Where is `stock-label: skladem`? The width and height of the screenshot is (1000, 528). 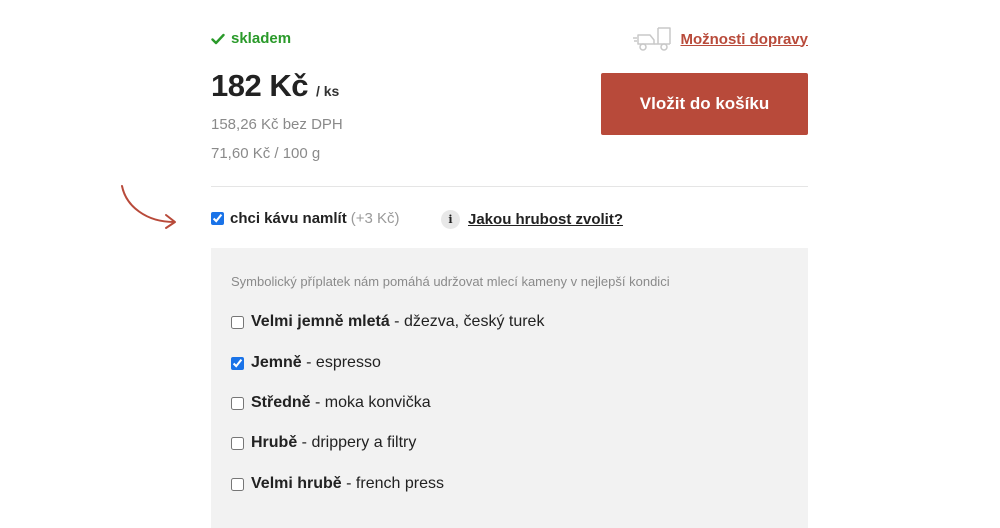 stock-label: skladem is located at coordinates (261, 38).